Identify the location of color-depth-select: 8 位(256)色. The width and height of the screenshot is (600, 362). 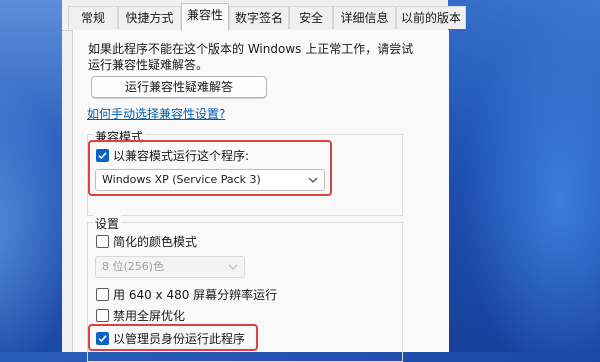
(170, 267).